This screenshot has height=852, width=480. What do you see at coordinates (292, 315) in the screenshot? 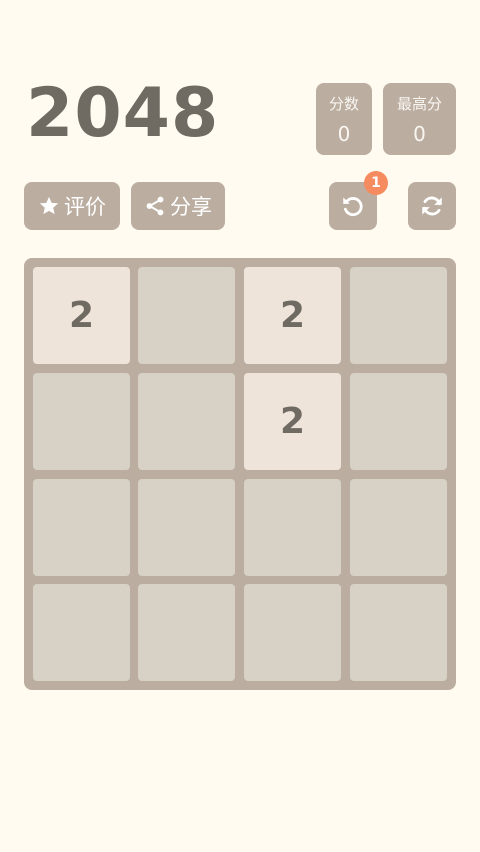
I see `board-cell-0-2-tile-2: 2` at bounding box center [292, 315].